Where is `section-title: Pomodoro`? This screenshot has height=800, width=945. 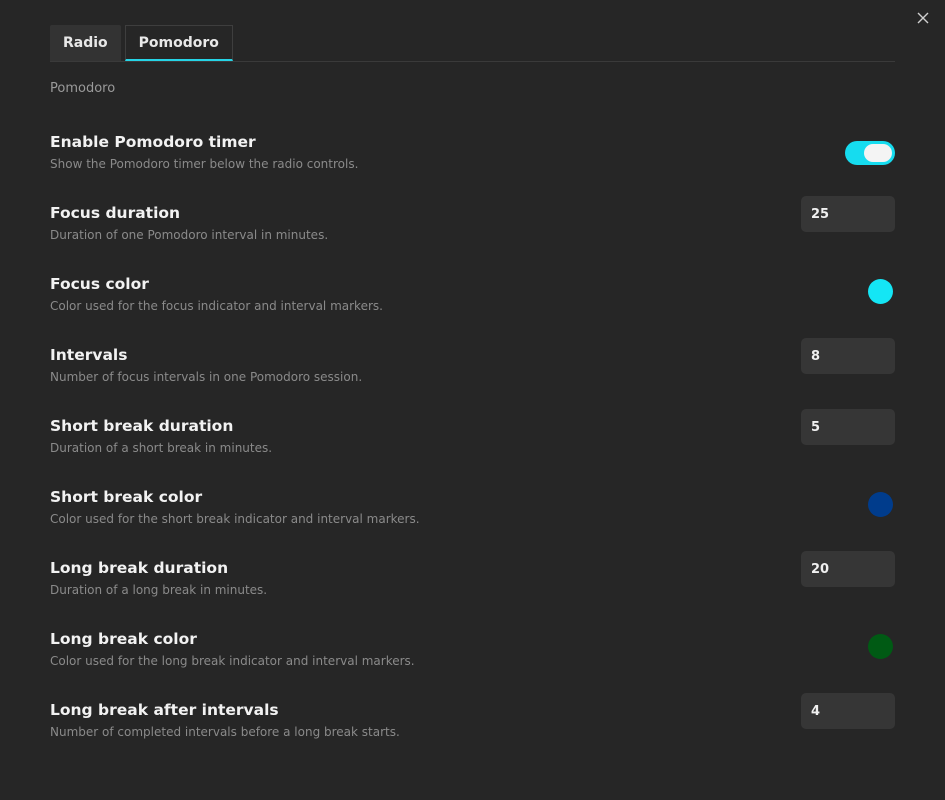
section-title: Pomodoro is located at coordinates (83, 88).